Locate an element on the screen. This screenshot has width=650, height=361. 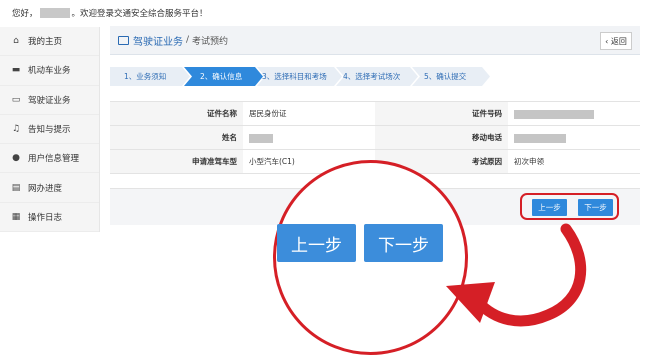
curved-arrow-icon is located at coordinates (516, 275).